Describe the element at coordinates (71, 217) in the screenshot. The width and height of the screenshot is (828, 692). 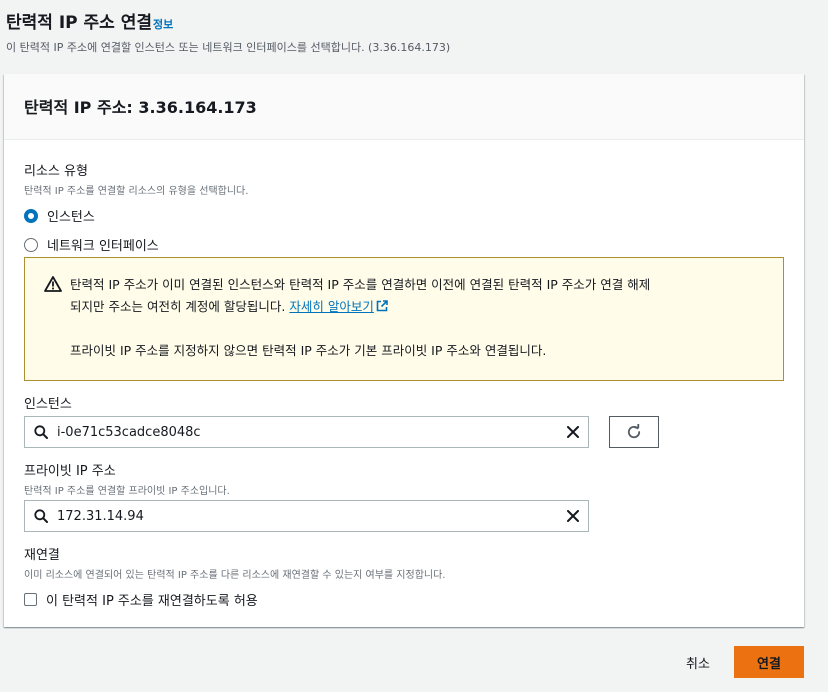
I see `radio-instance-label: 인스턴스` at that location.